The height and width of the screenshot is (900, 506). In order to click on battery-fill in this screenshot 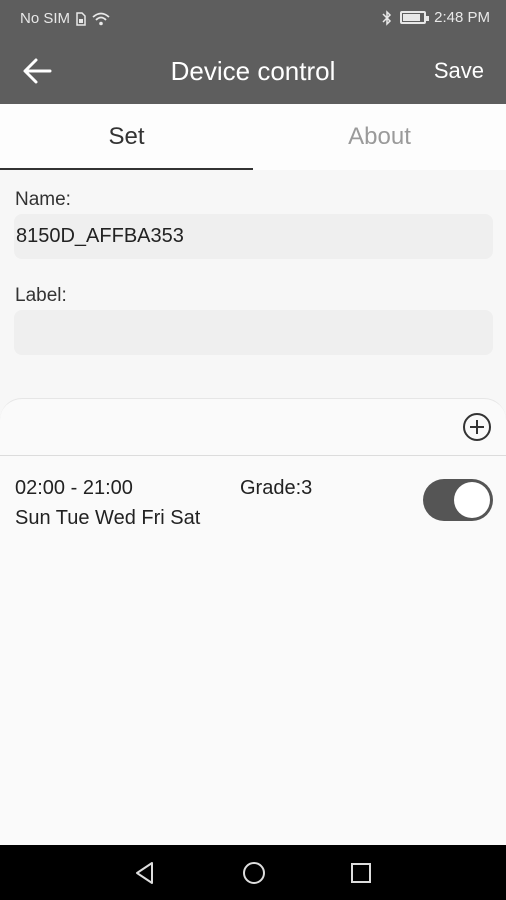, I will do `click(412, 17)`.